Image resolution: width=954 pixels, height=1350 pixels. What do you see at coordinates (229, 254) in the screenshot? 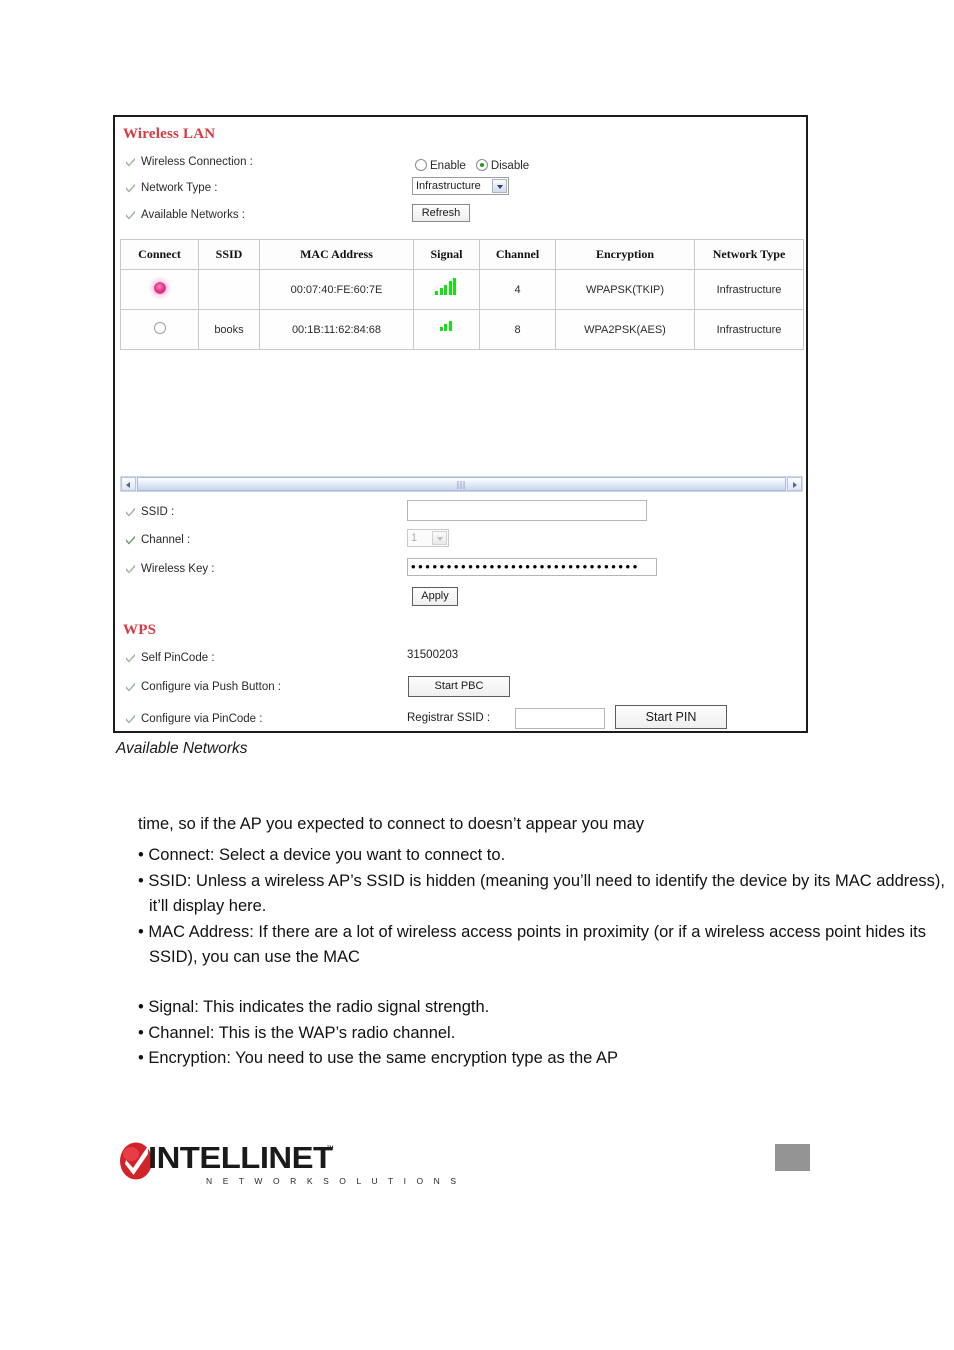
I see `col-ssid: SSID` at bounding box center [229, 254].